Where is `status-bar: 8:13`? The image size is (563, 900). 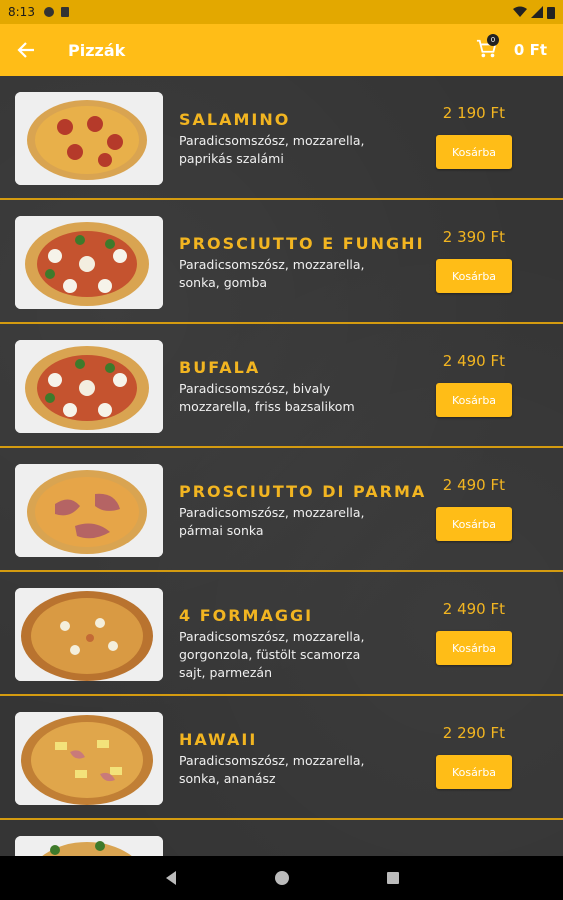
status-bar: 8:13 is located at coordinates (281, 12).